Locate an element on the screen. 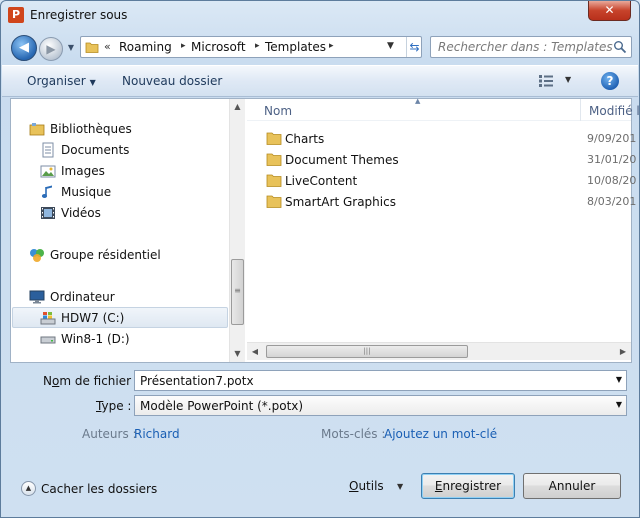 The height and width of the screenshot is (518, 640). refresh-icon: ⇆ is located at coordinates (414, 47).